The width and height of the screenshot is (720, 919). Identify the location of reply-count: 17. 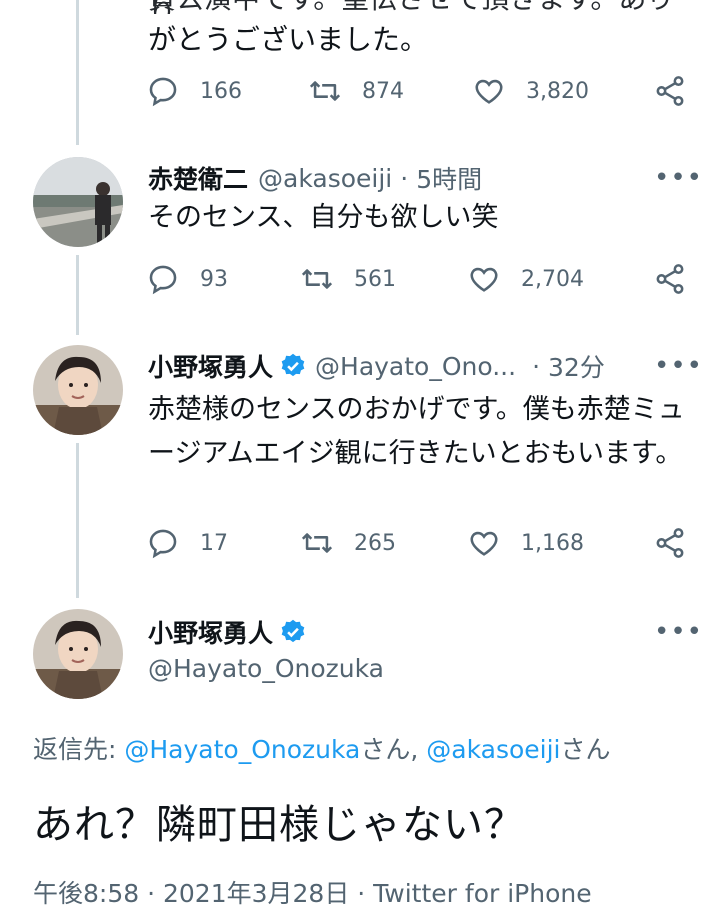
(214, 543).